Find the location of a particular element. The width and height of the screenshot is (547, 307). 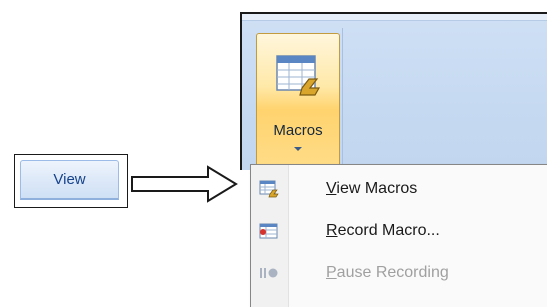

group-divider is located at coordinates (342, 98).